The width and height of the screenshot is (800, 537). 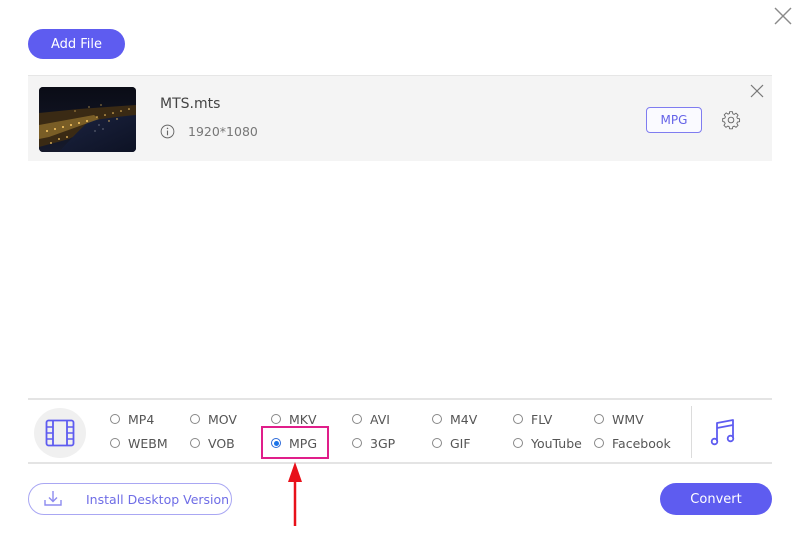 What do you see at coordinates (223, 131) in the screenshot?
I see `file-resolution: 1920*1080` at bounding box center [223, 131].